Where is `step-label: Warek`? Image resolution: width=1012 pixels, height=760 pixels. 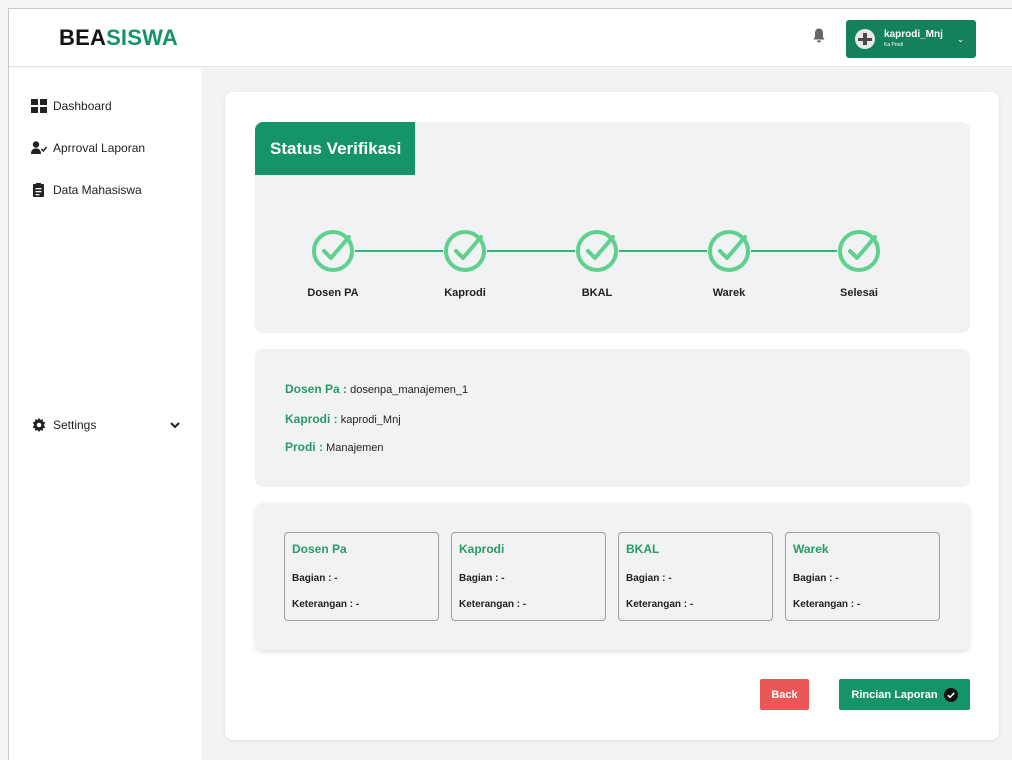 step-label: Warek is located at coordinates (729, 293).